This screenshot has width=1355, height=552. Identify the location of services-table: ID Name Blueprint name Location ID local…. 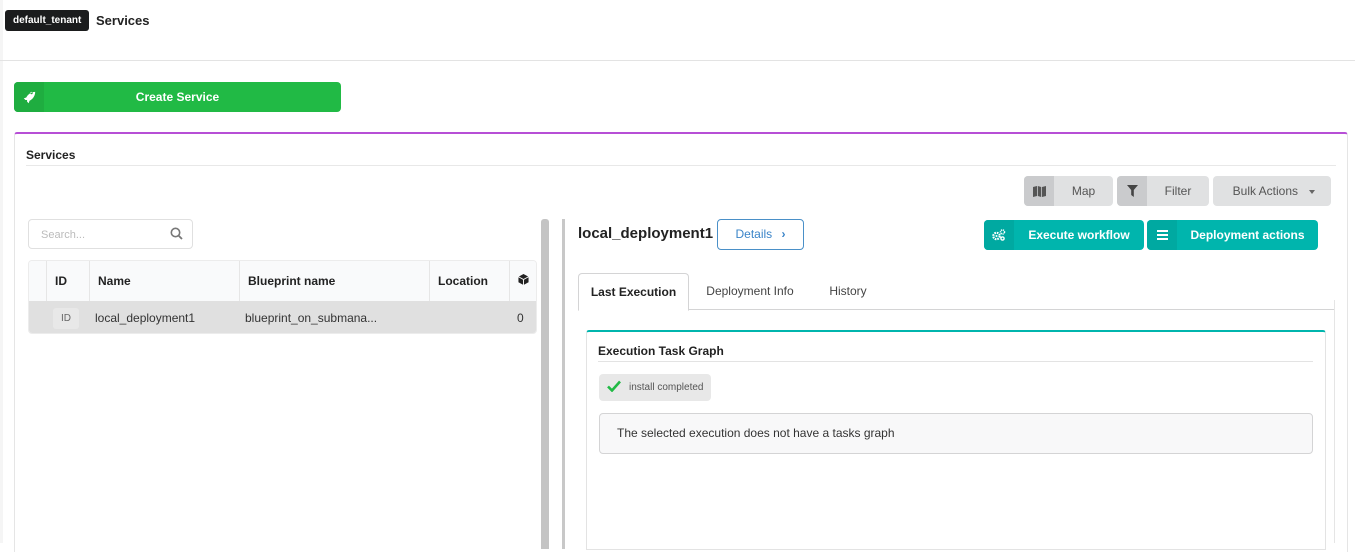
(282, 297).